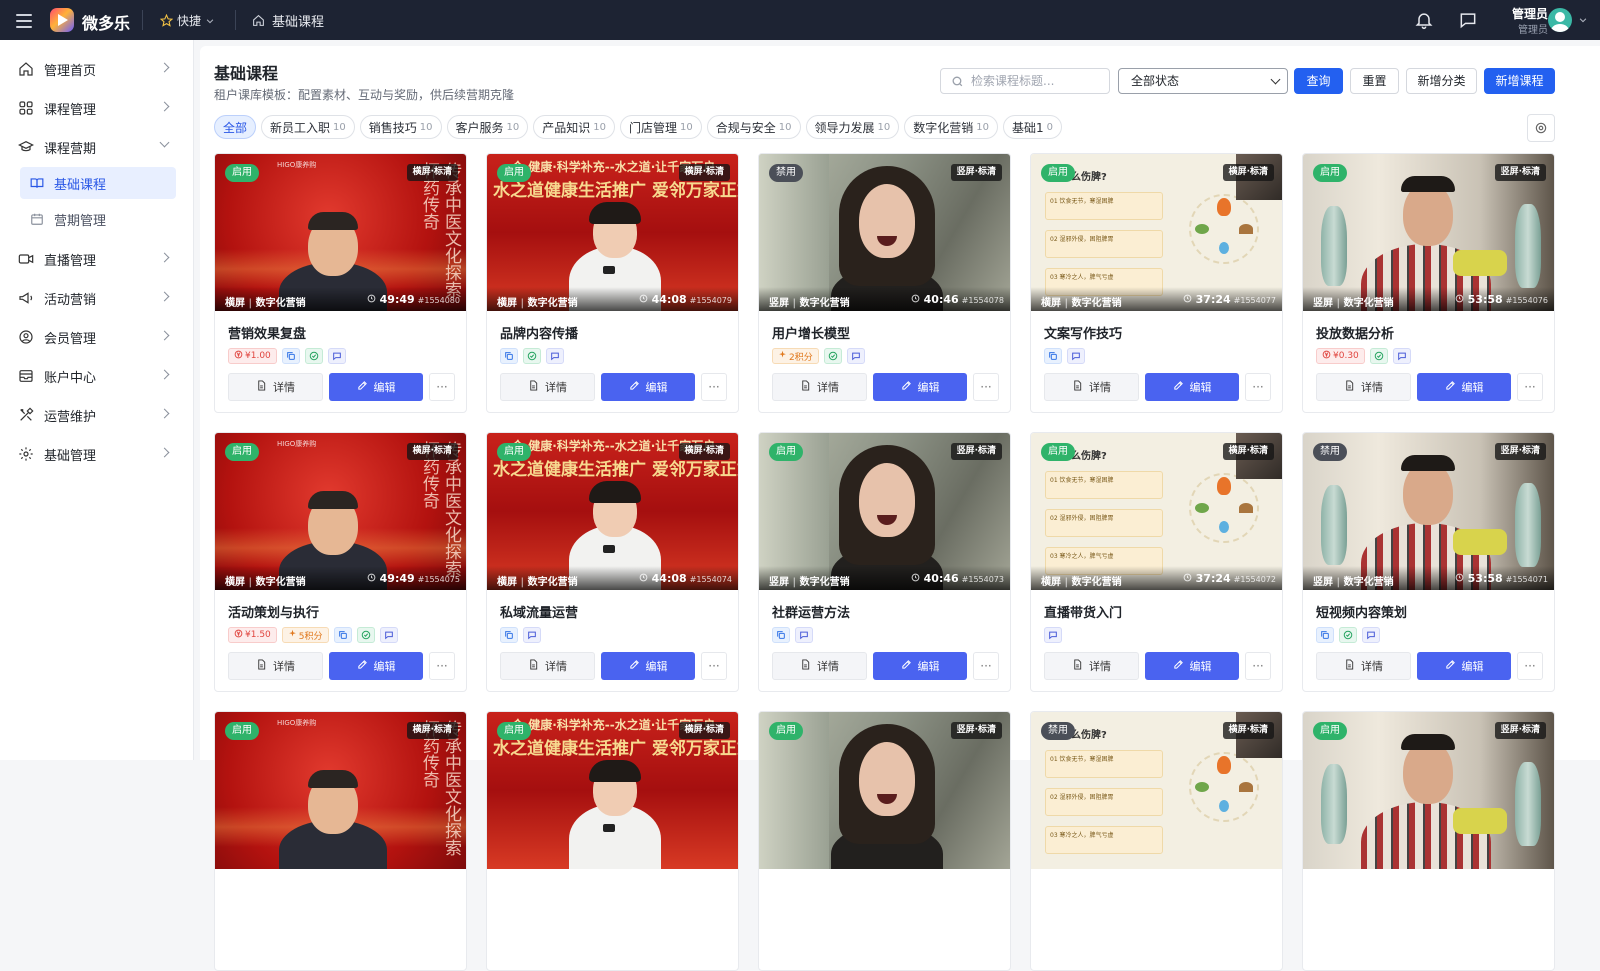  Describe the element at coordinates (1468, 20) in the screenshot. I see `chat-icon` at that location.